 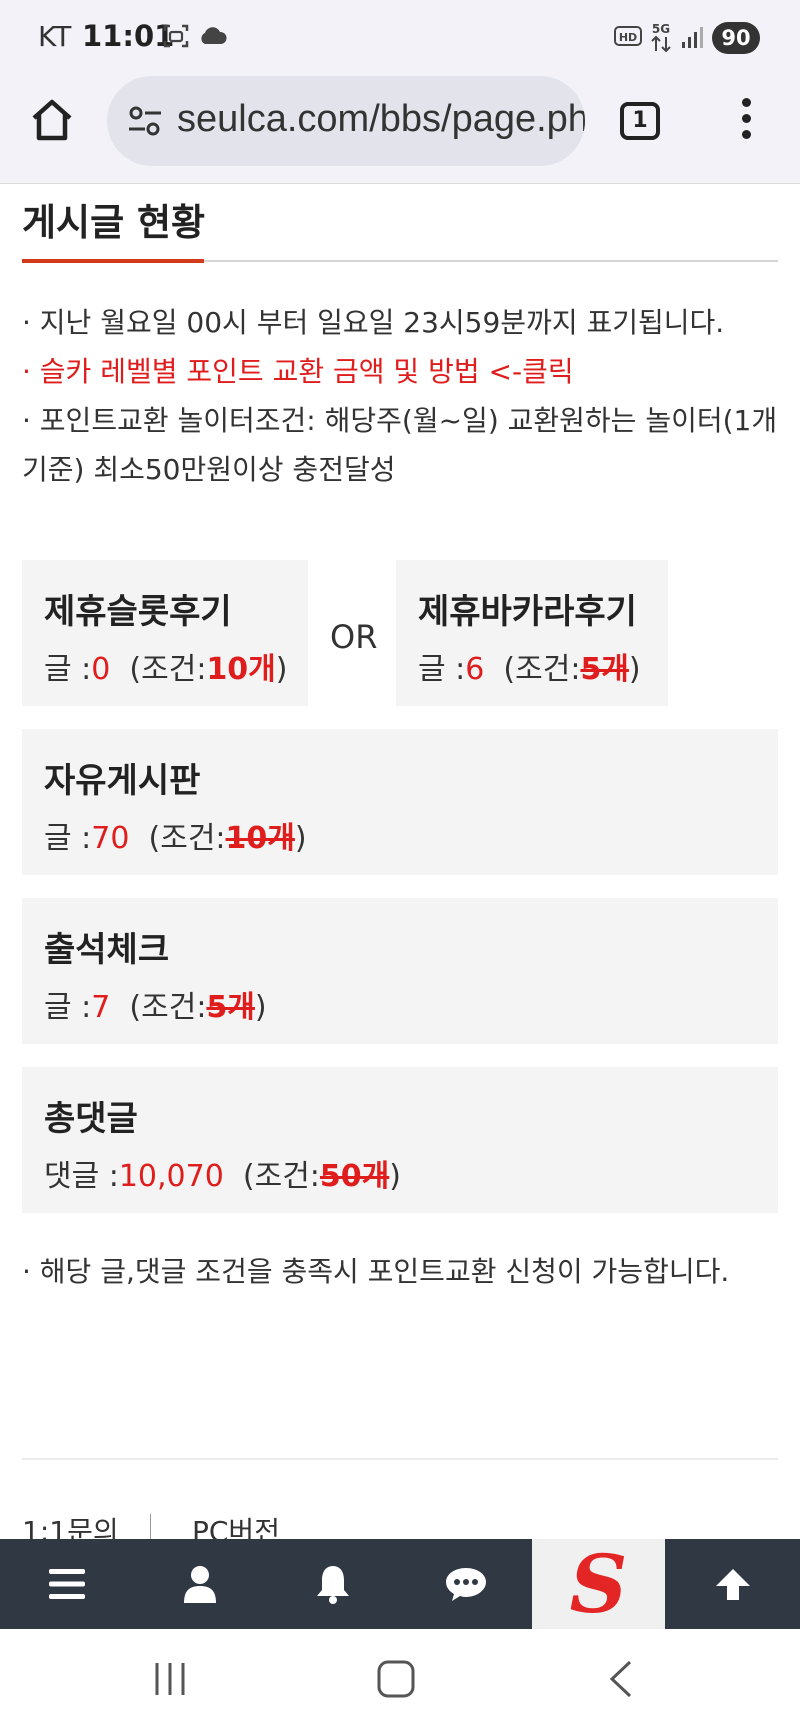 I want to click on site-settings-icon, so click(x=145, y=121).